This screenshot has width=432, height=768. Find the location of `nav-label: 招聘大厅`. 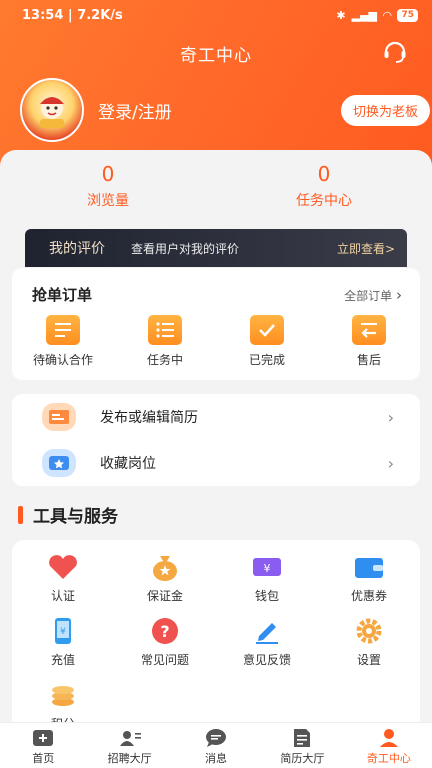

nav-label: 招聘大厅 is located at coordinates (129, 758).